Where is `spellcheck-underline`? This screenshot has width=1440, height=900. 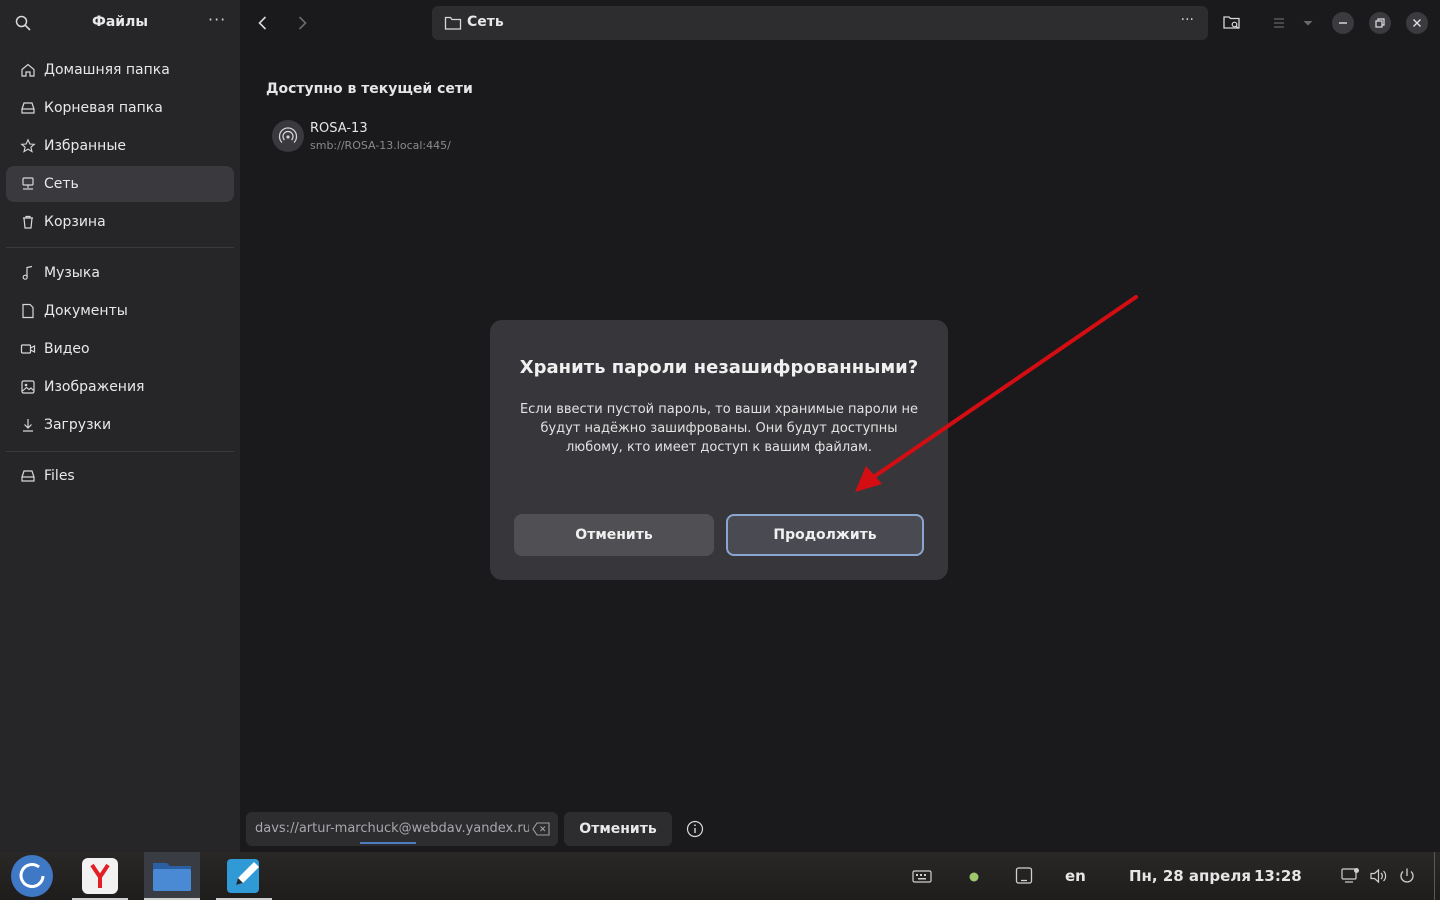 spellcheck-underline is located at coordinates (388, 843).